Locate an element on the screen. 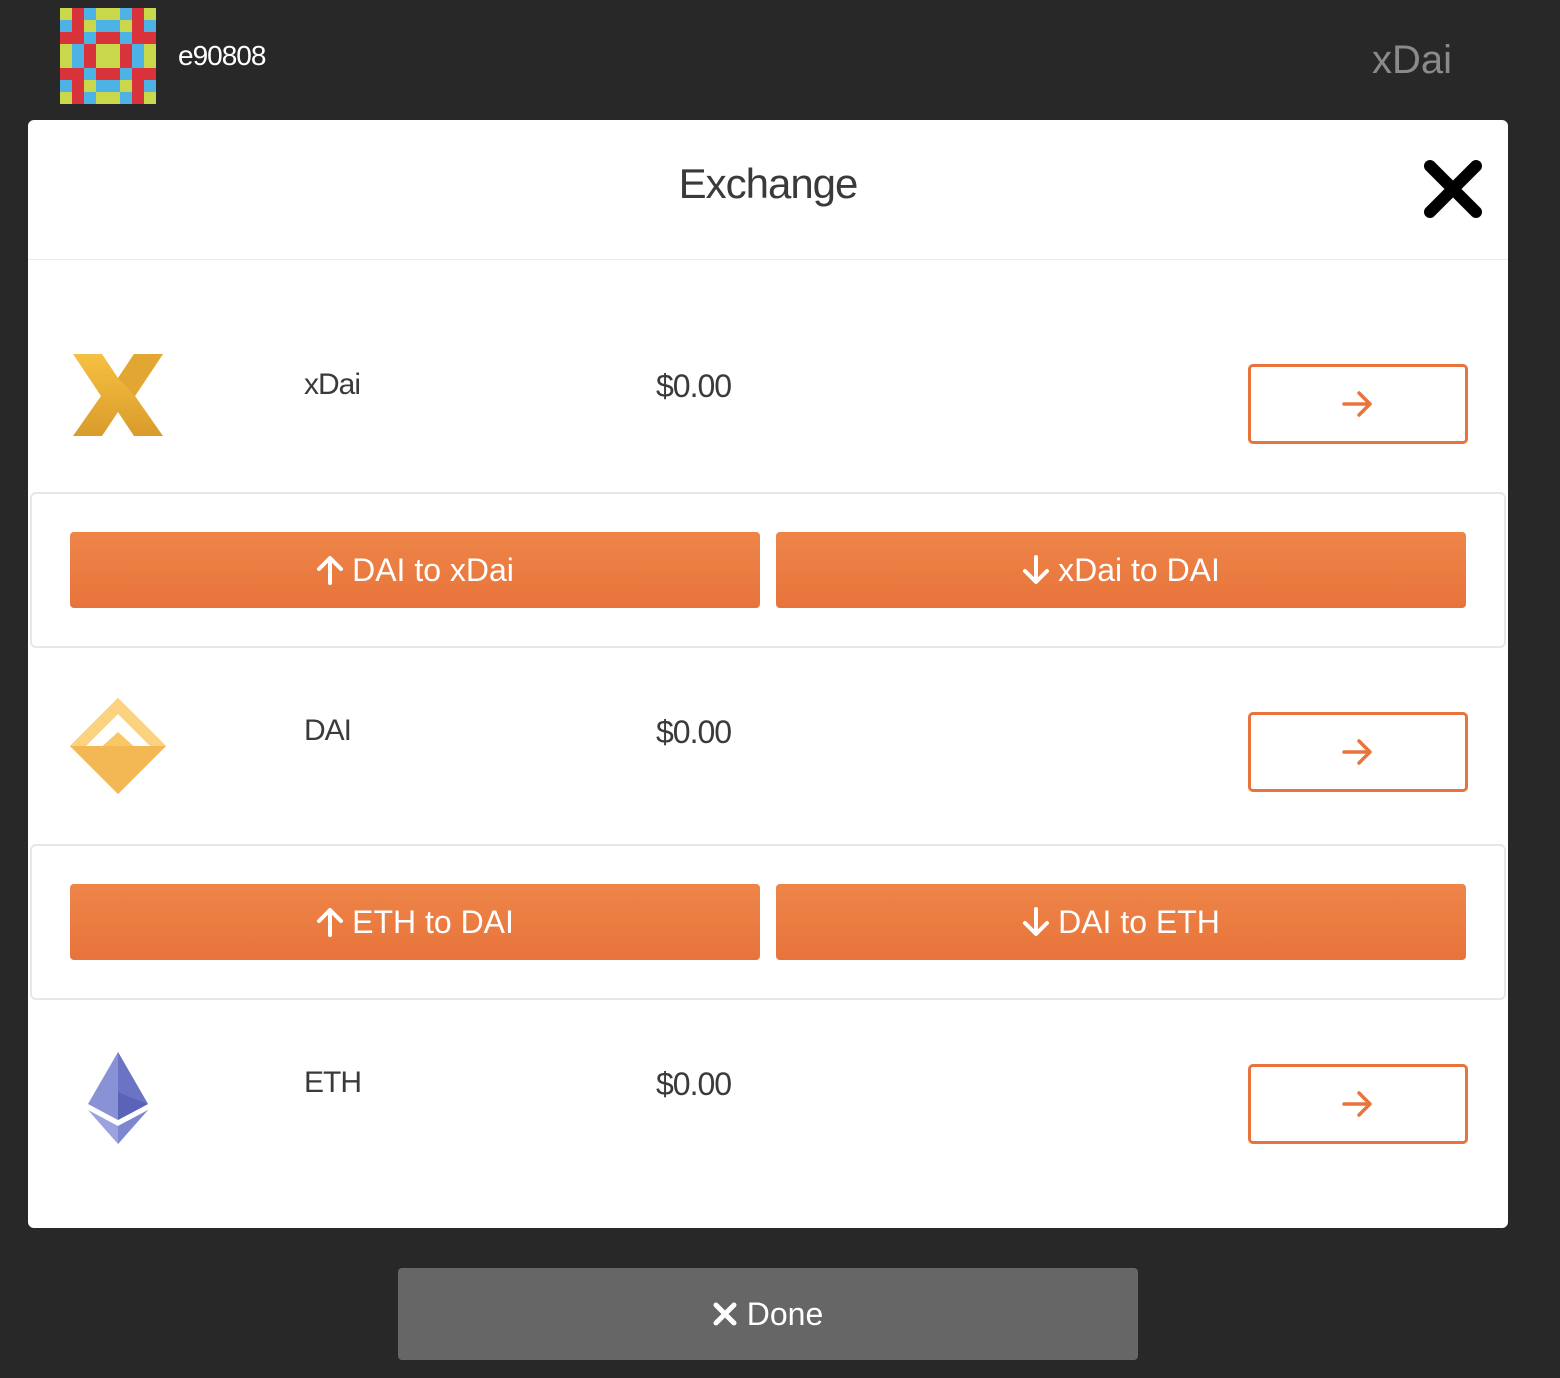  swap-panel-eth-dai: ETH to DAI DAI to ETH is located at coordinates (768, 922).